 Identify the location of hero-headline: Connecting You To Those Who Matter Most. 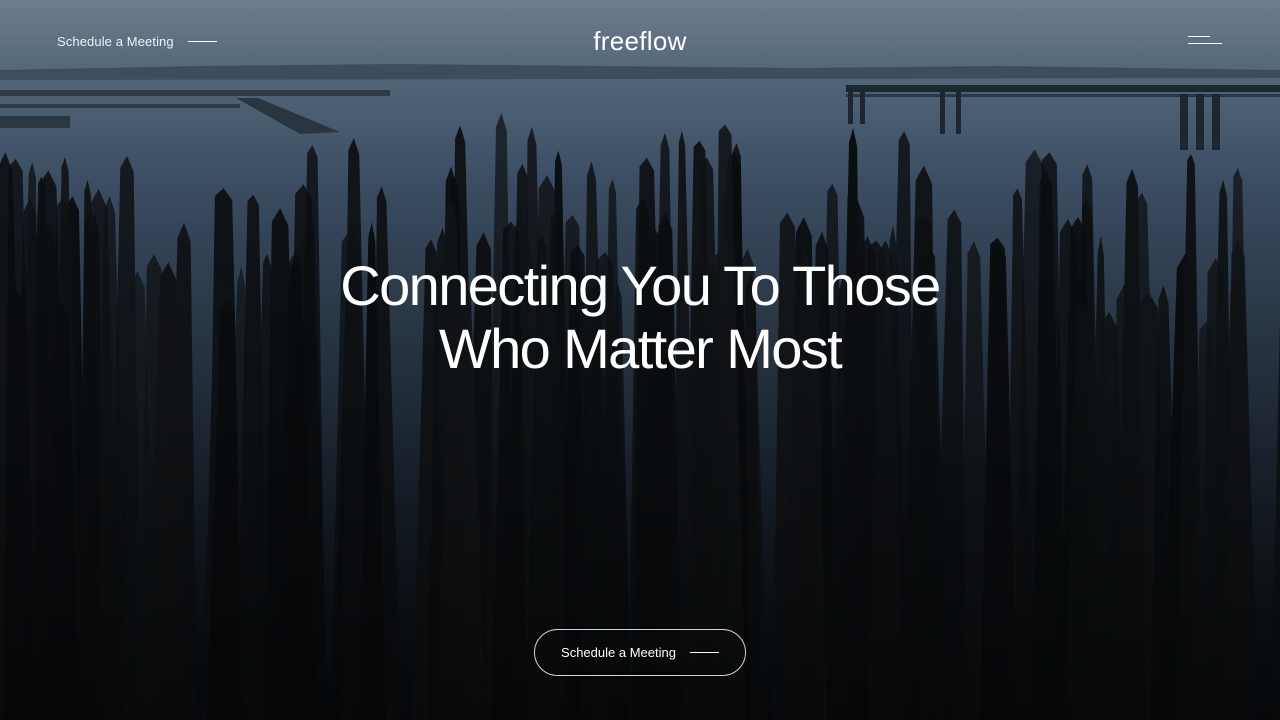
(640, 317).